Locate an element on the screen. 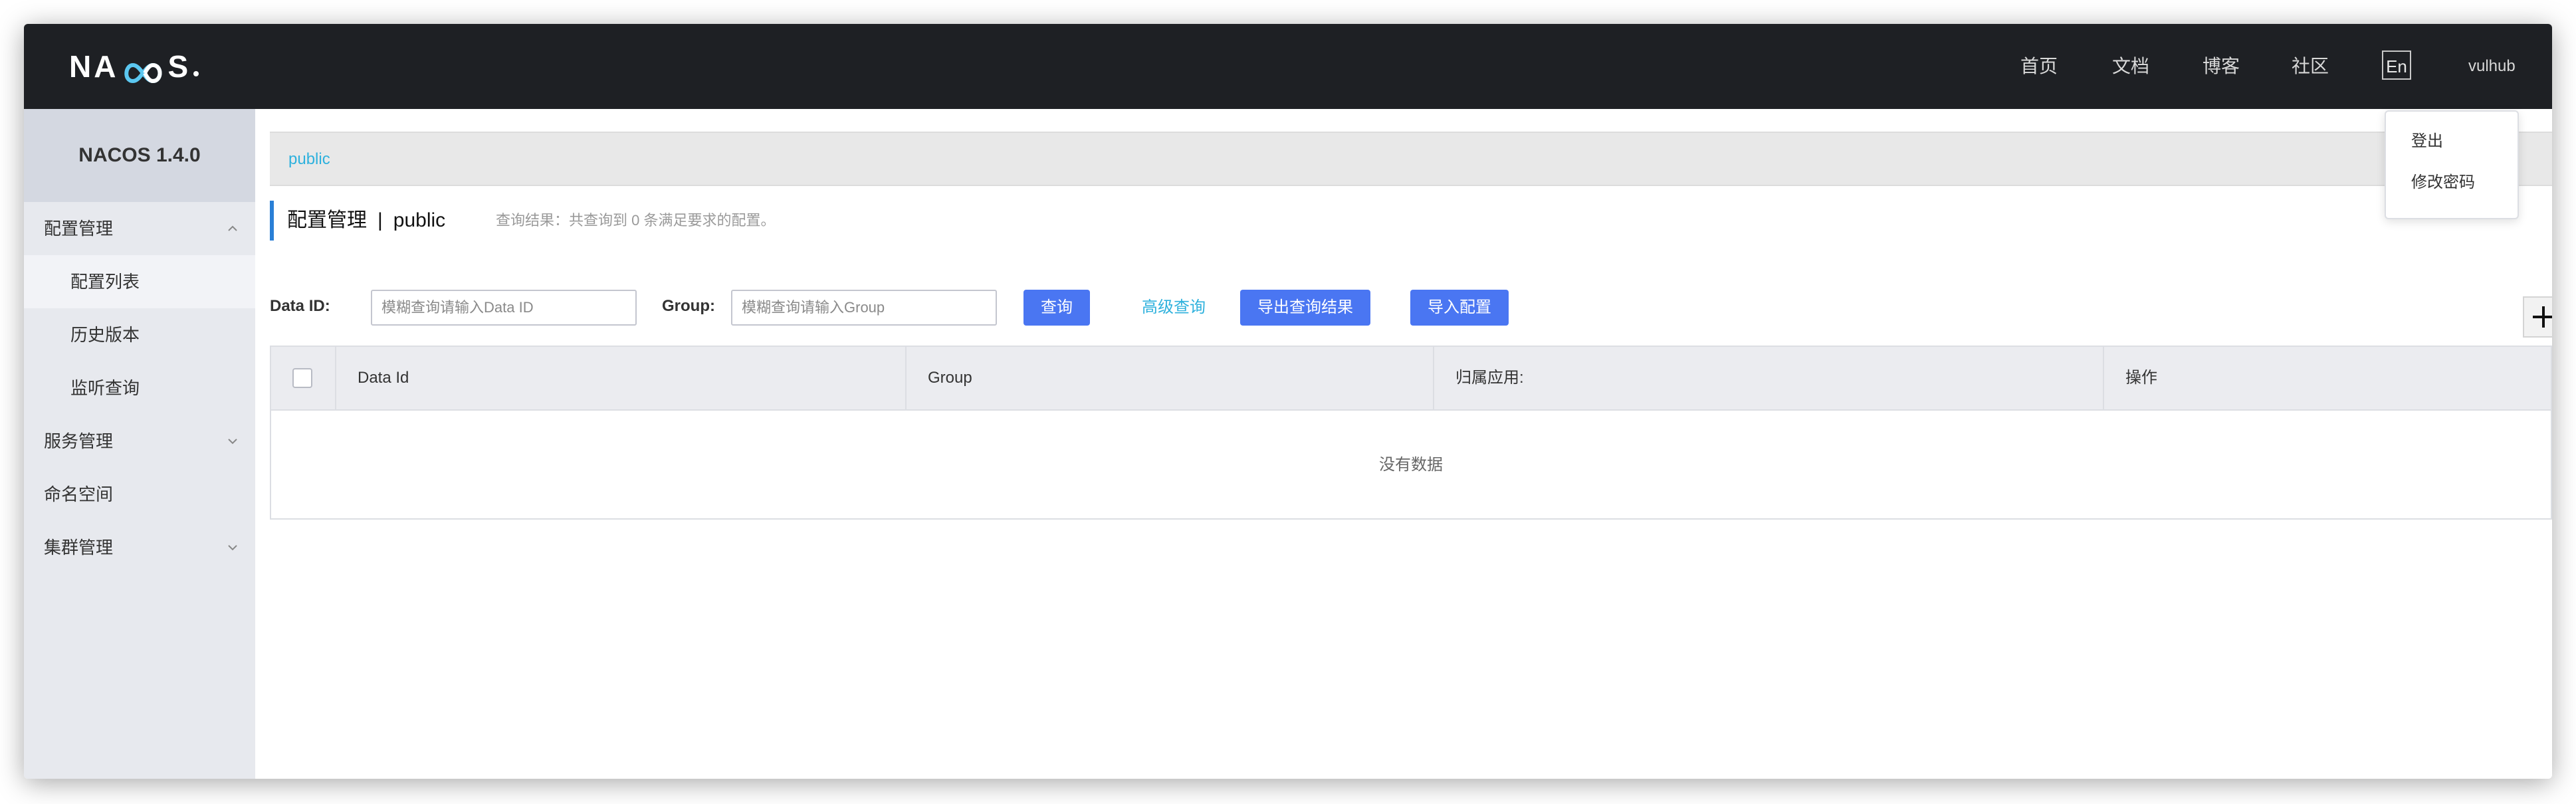 The width and height of the screenshot is (2576, 804). group-label: Group: is located at coordinates (688, 306).